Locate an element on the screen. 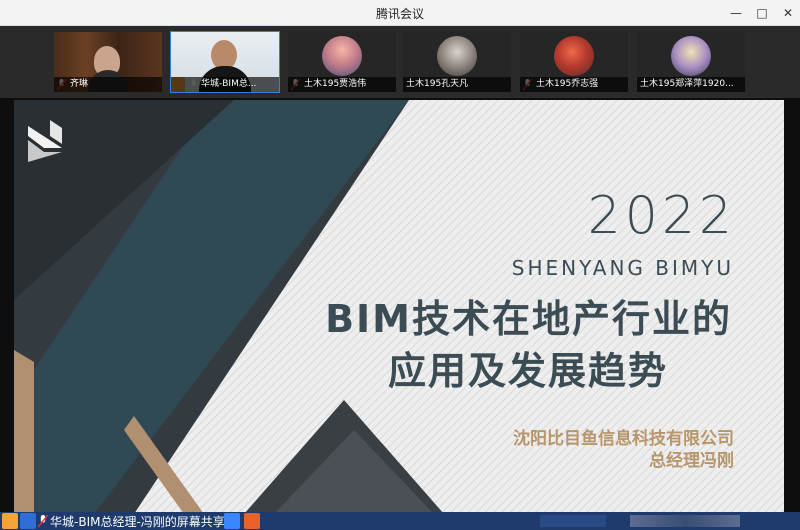  participant-name: 土木195孔天凡 is located at coordinates (457, 84).